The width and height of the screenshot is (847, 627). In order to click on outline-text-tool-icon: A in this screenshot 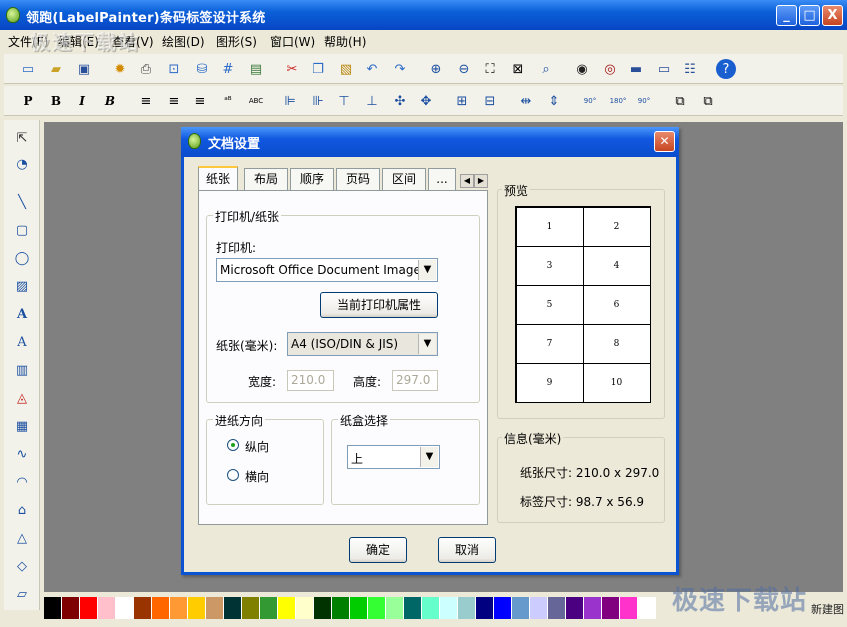, I will do `click(22, 342)`.